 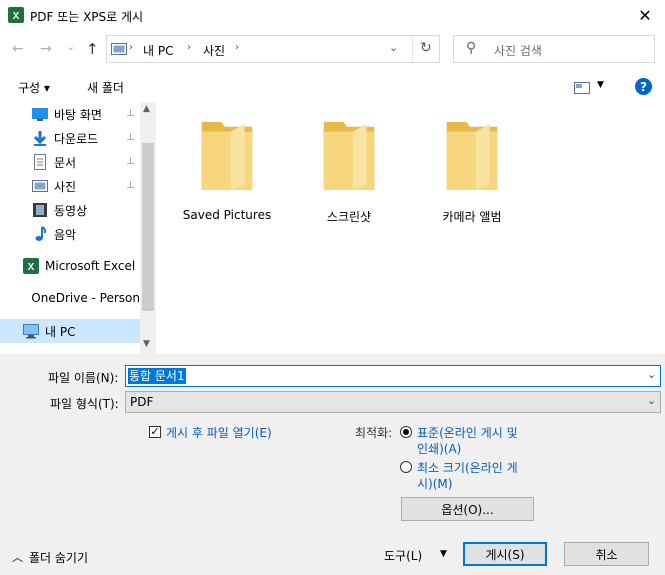 I want to click on filename-input: 통합 문서1, so click(x=157, y=376).